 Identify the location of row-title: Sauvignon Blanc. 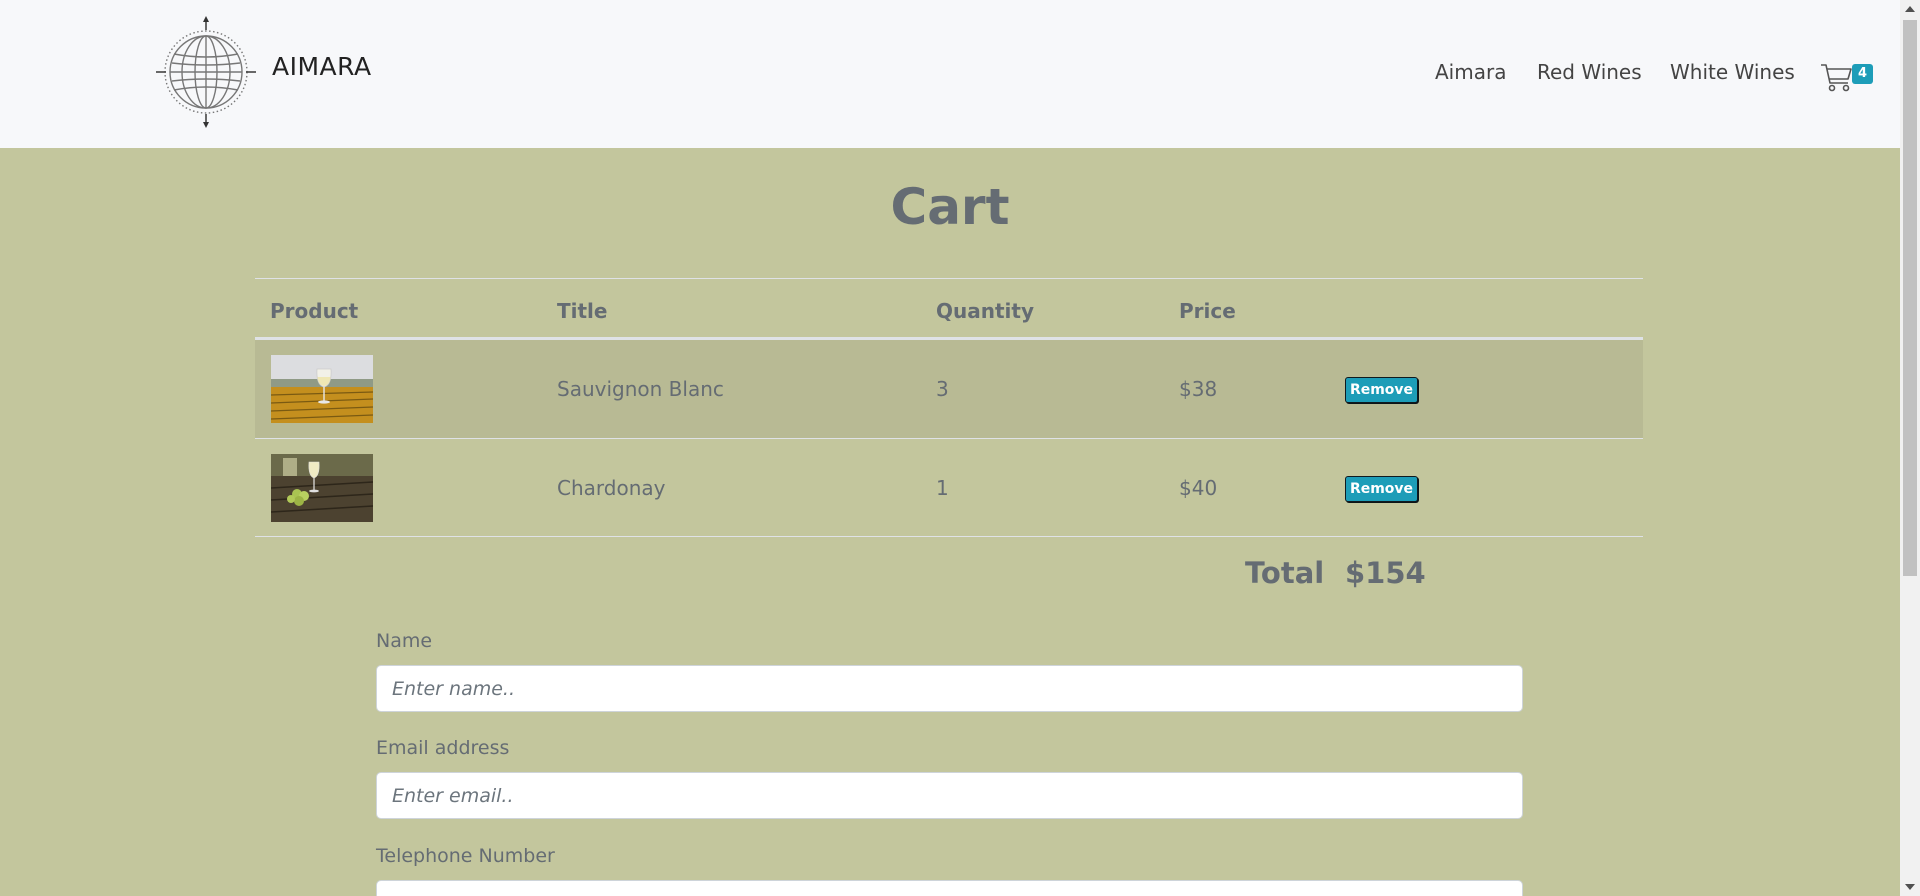
(640, 389).